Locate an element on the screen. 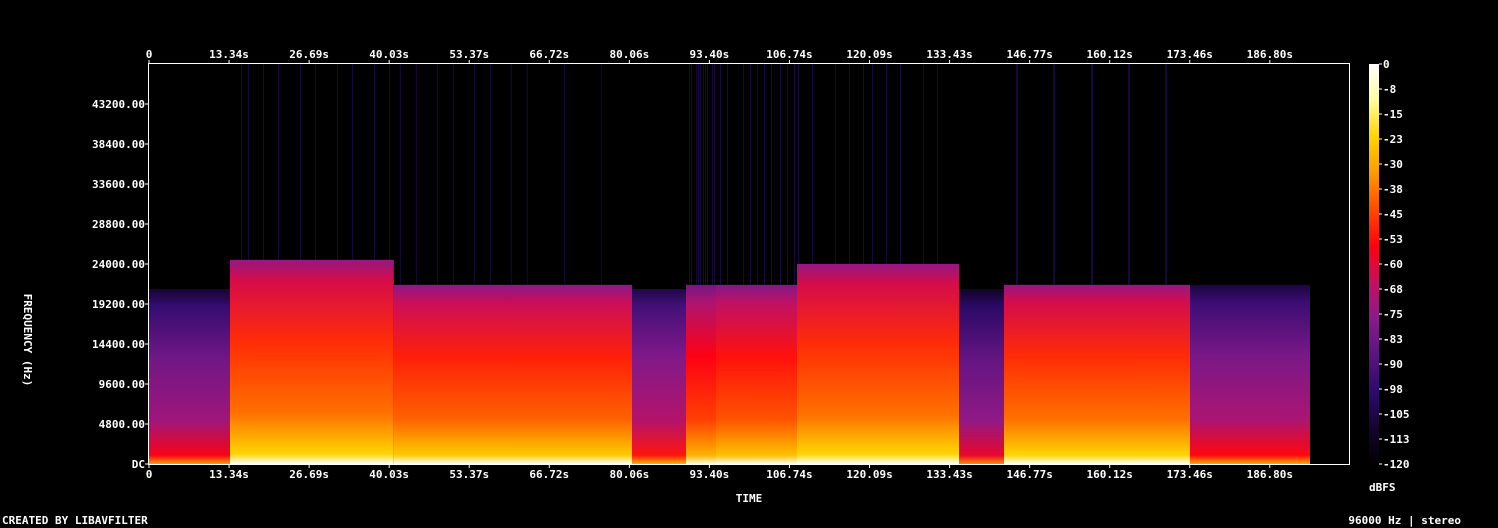 The height and width of the screenshot is (528, 1498). x-tick-label-bottom: 26.69s is located at coordinates (309, 474).